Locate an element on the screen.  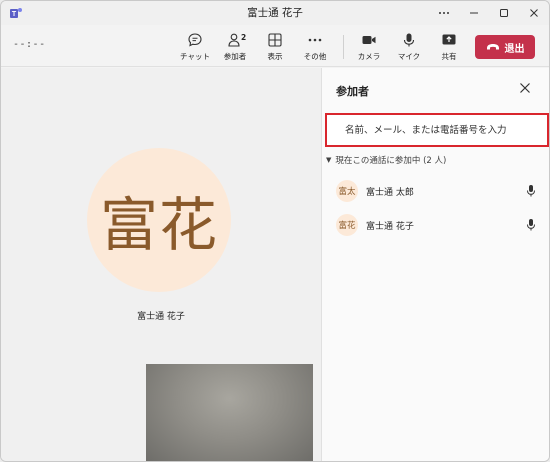
chat-button: チャット is located at coordinates (195, 47).